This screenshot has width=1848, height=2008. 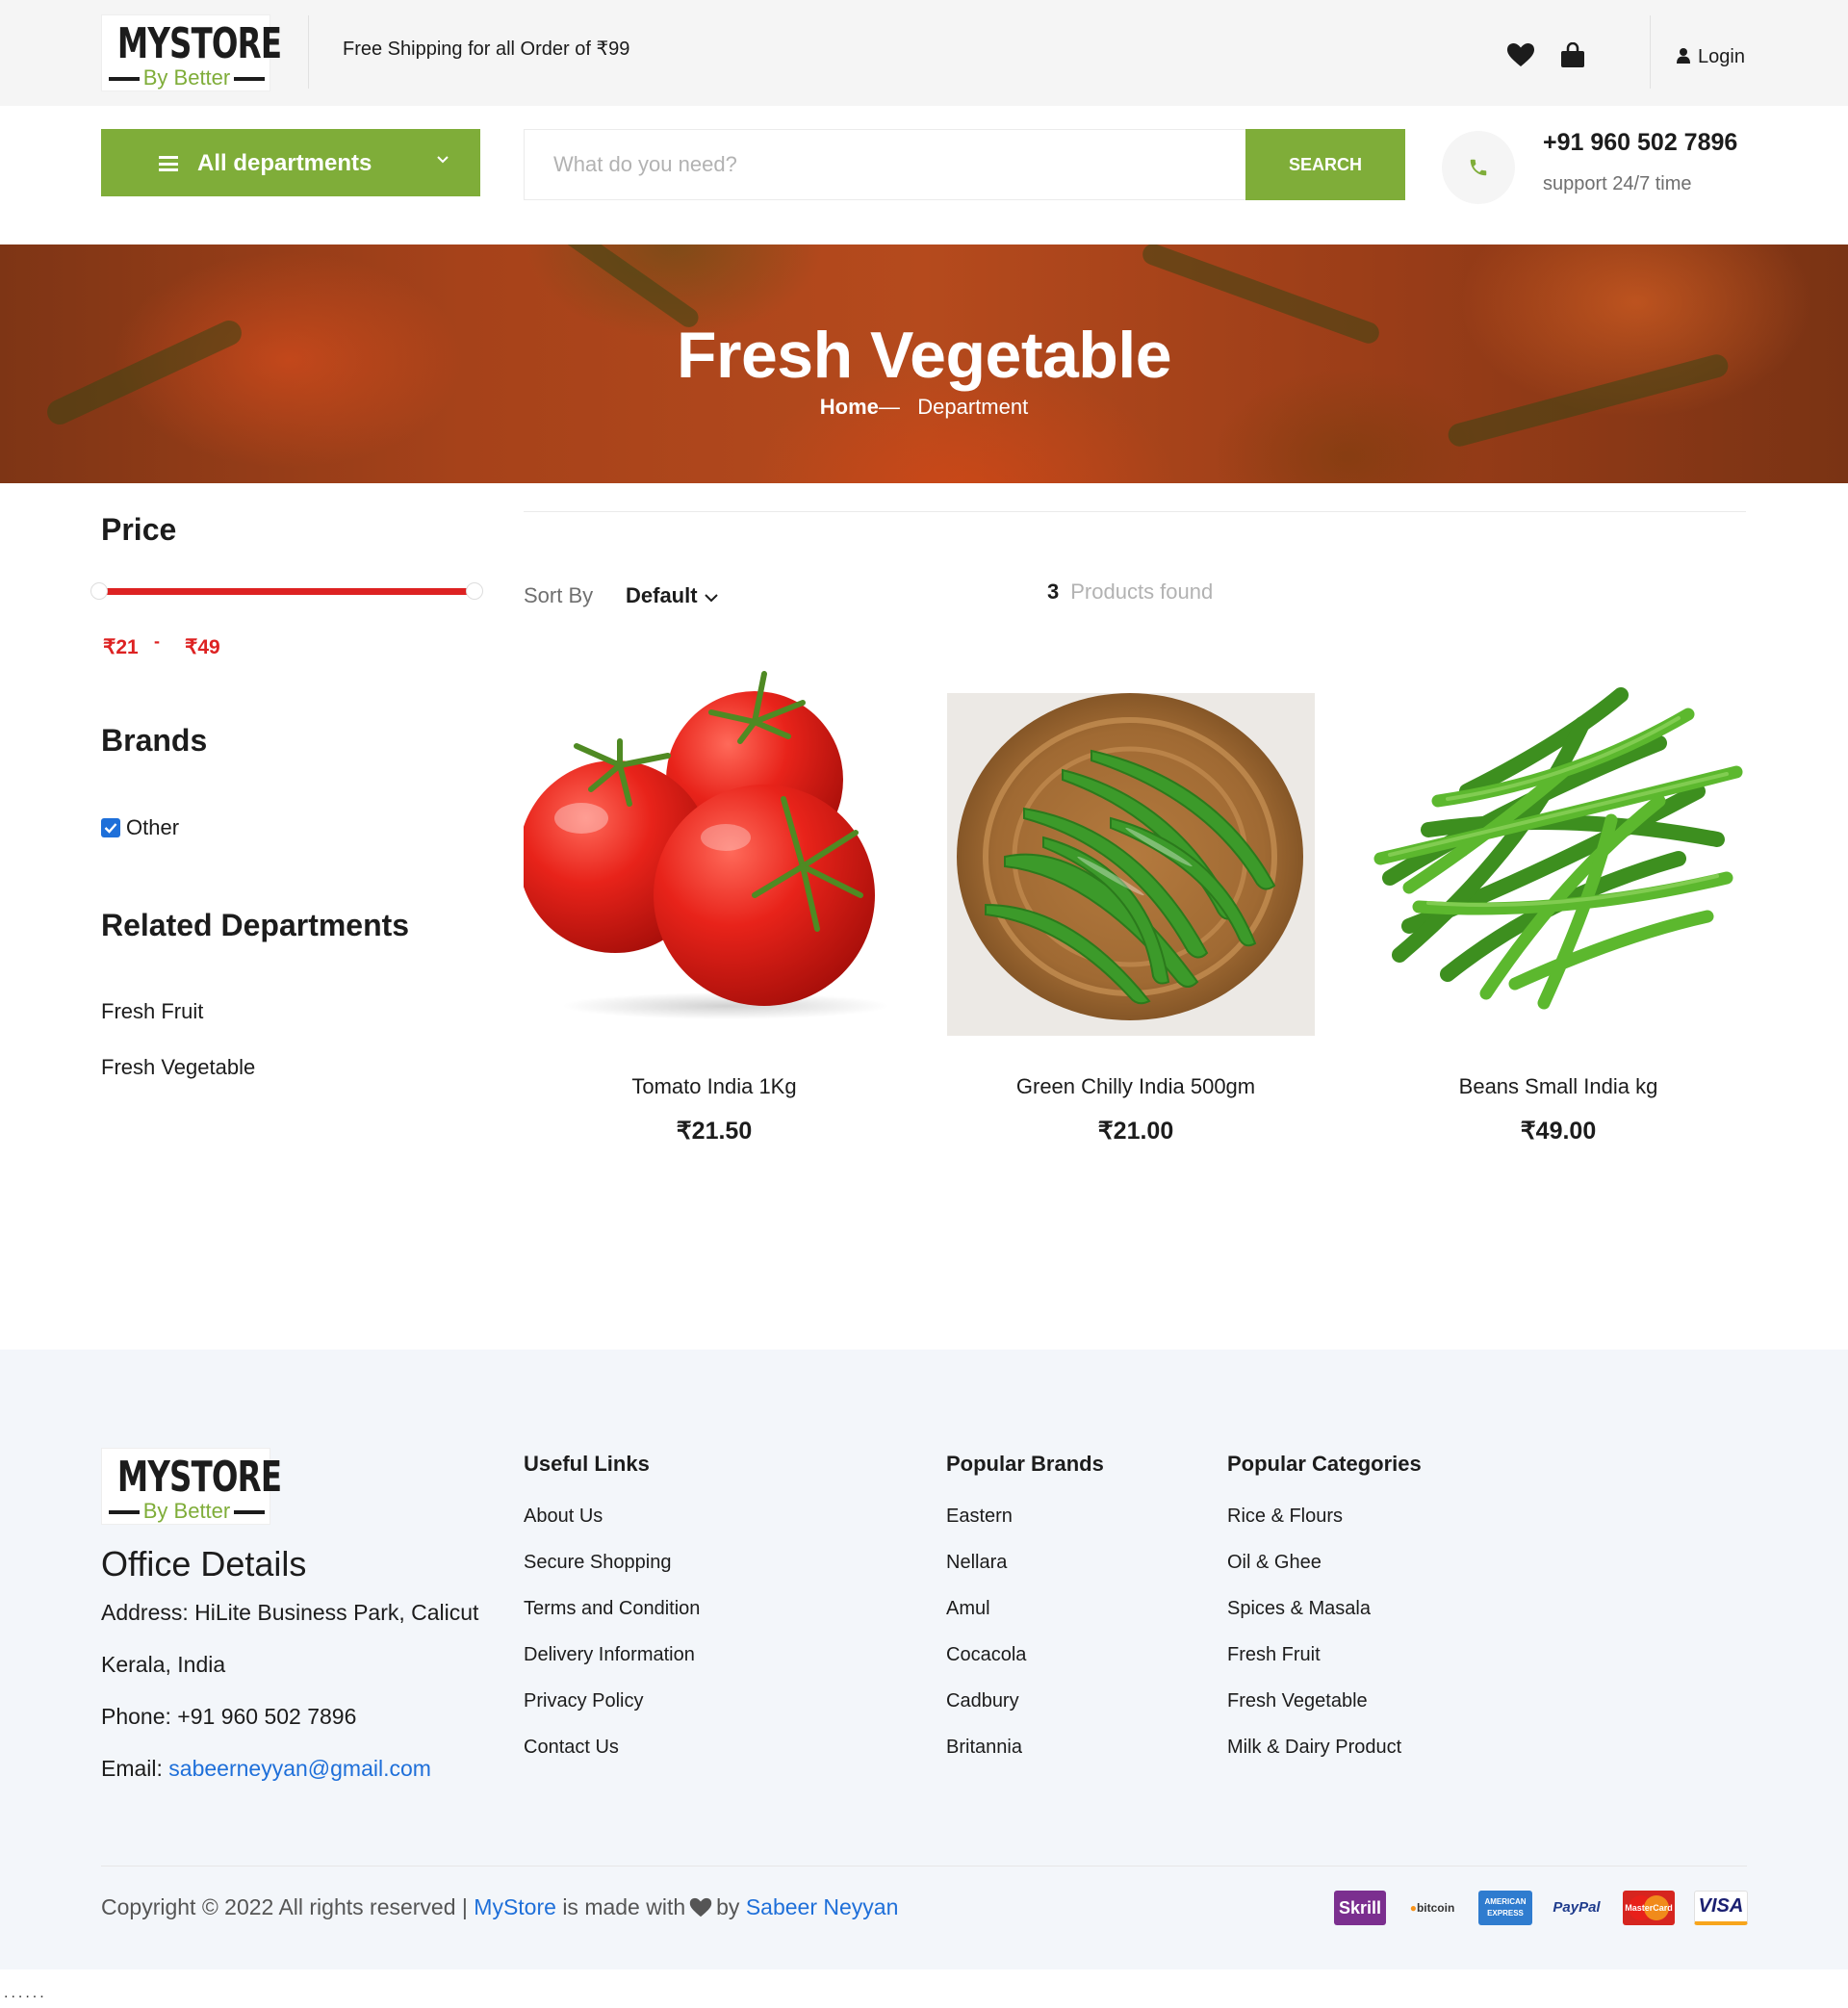 I want to click on price-filter-title: Price, so click(x=139, y=529).